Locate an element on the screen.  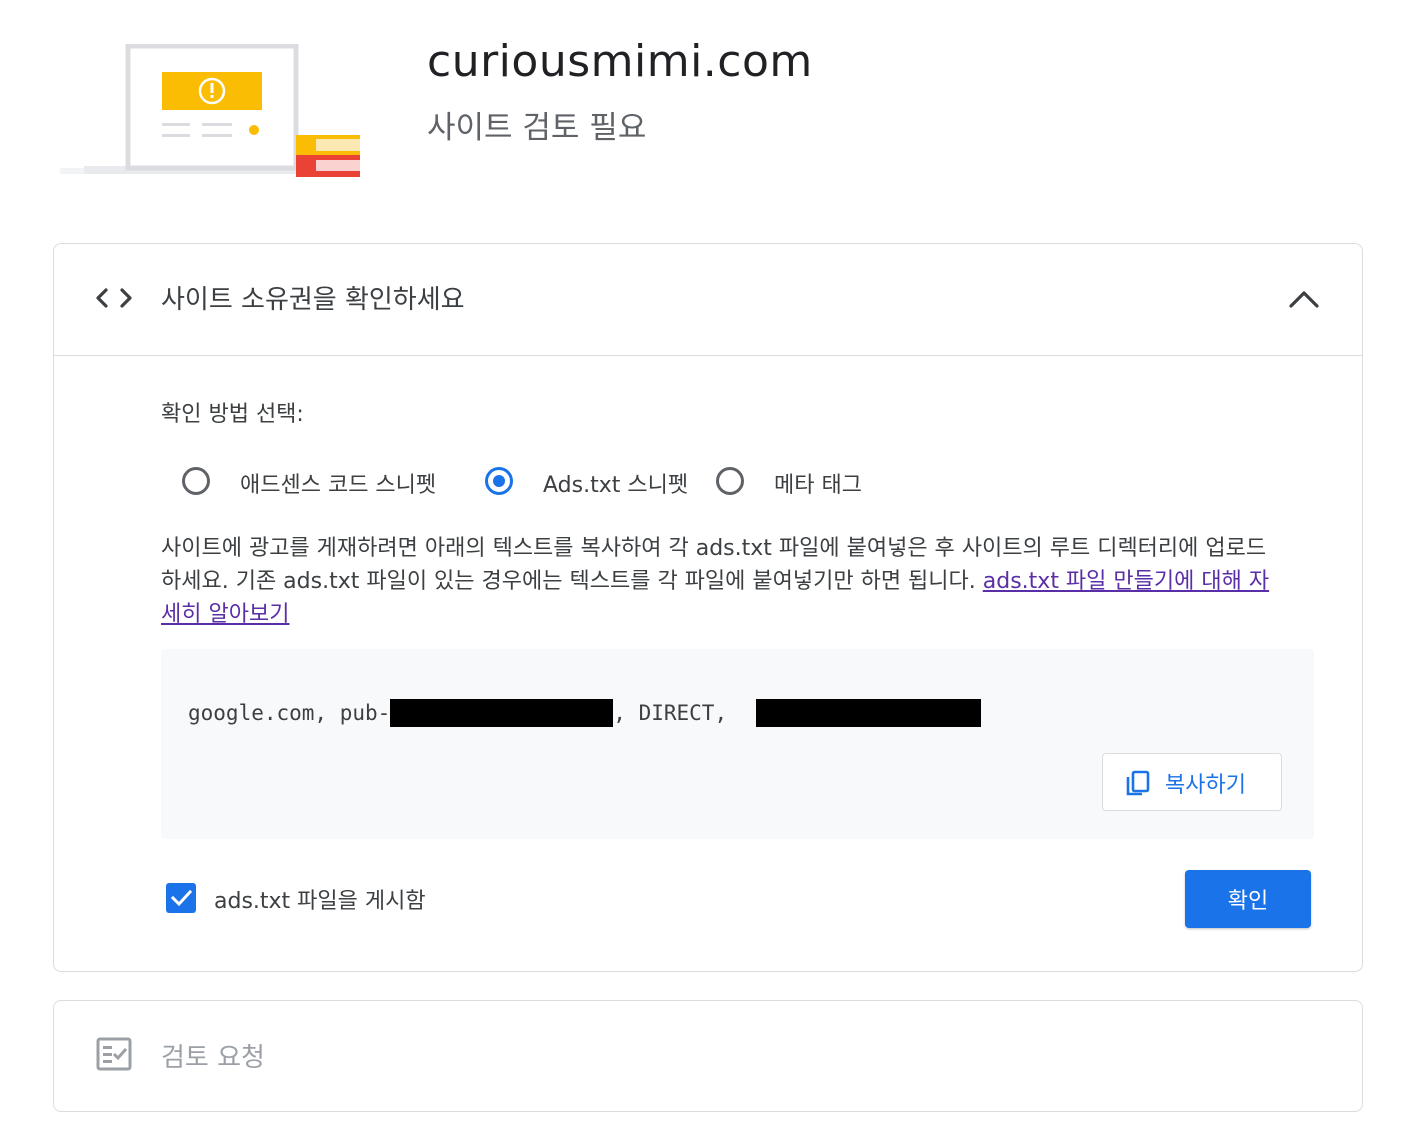
redacted-publisher-id is located at coordinates (502, 713).